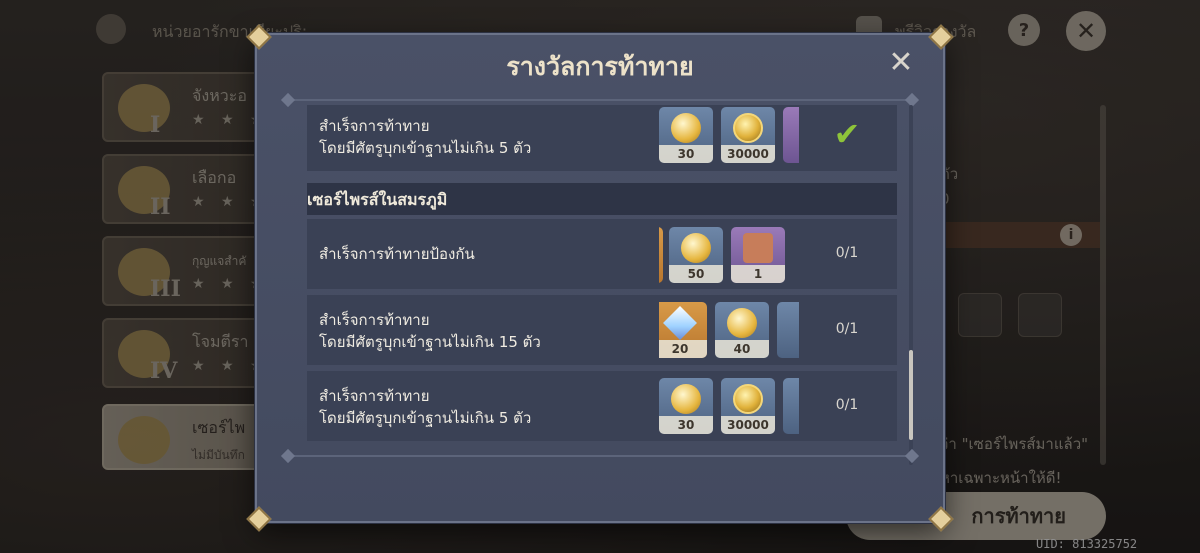  Describe the element at coordinates (758, 248) in the screenshot. I see `machine-icon` at that location.